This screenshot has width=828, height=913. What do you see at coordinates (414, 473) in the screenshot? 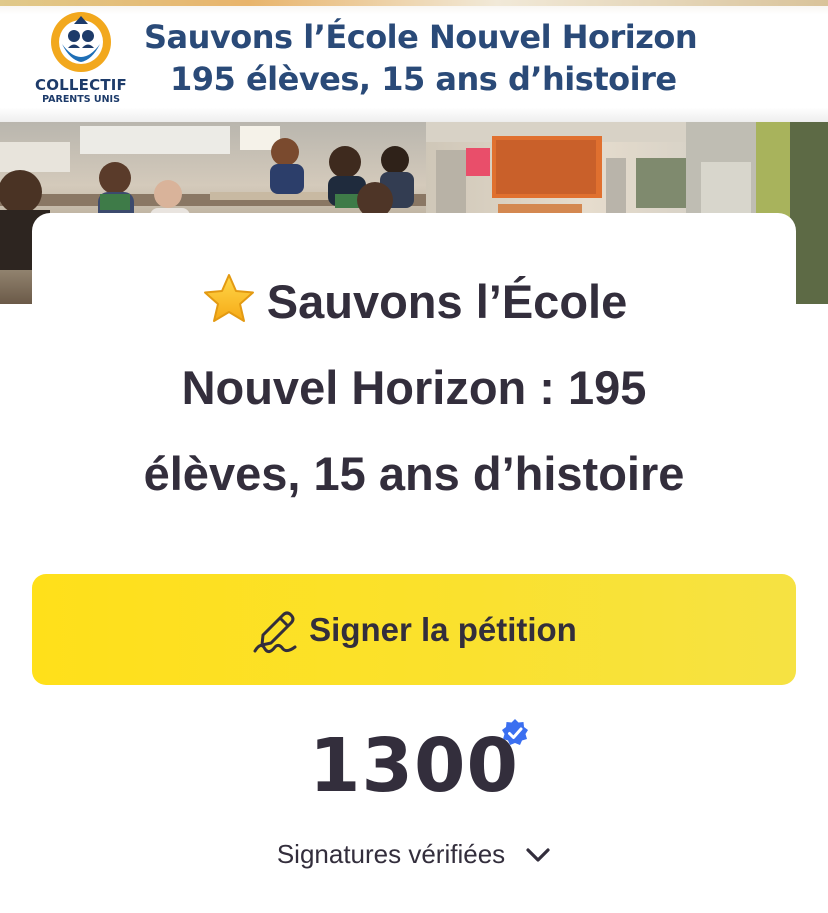
I see `title-line-3: élèves, 15 ans d’histoire` at bounding box center [414, 473].